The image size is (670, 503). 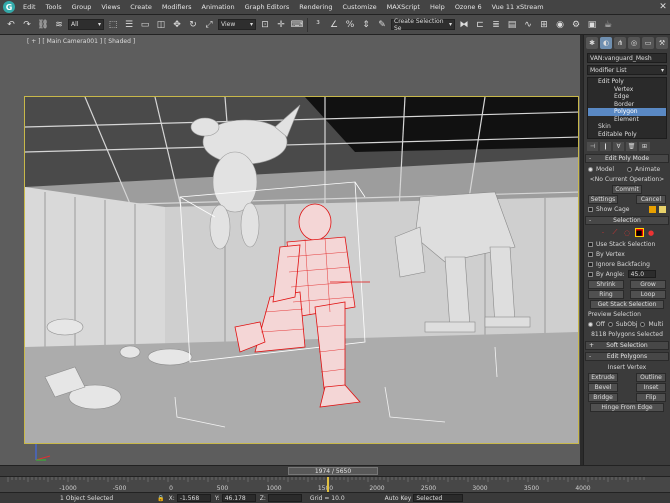 What do you see at coordinates (297, 25) in the screenshot?
I see `keyboard-shortcut-icon: ⌨` at bounding box center [297, 25].